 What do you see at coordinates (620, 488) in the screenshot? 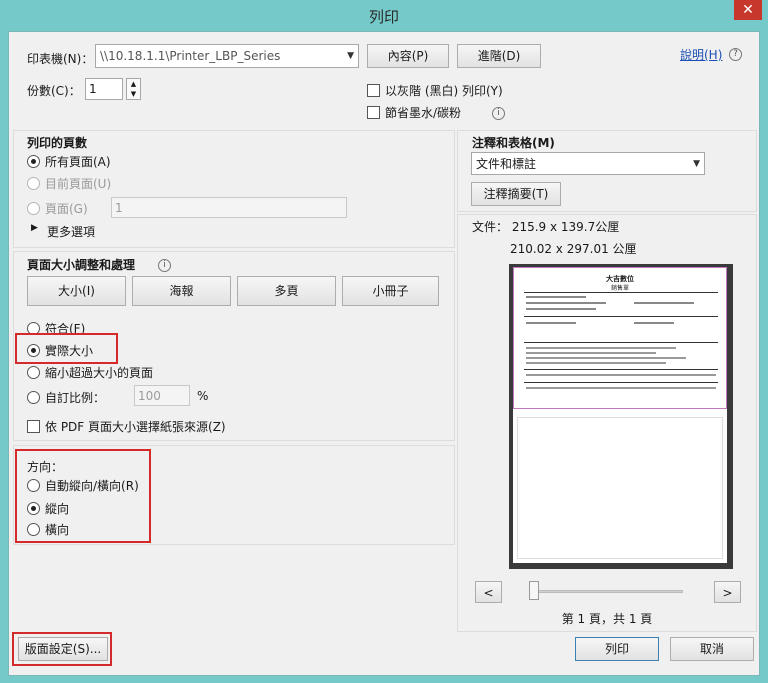
I see `page-margin` at bounding box center [620, 488].